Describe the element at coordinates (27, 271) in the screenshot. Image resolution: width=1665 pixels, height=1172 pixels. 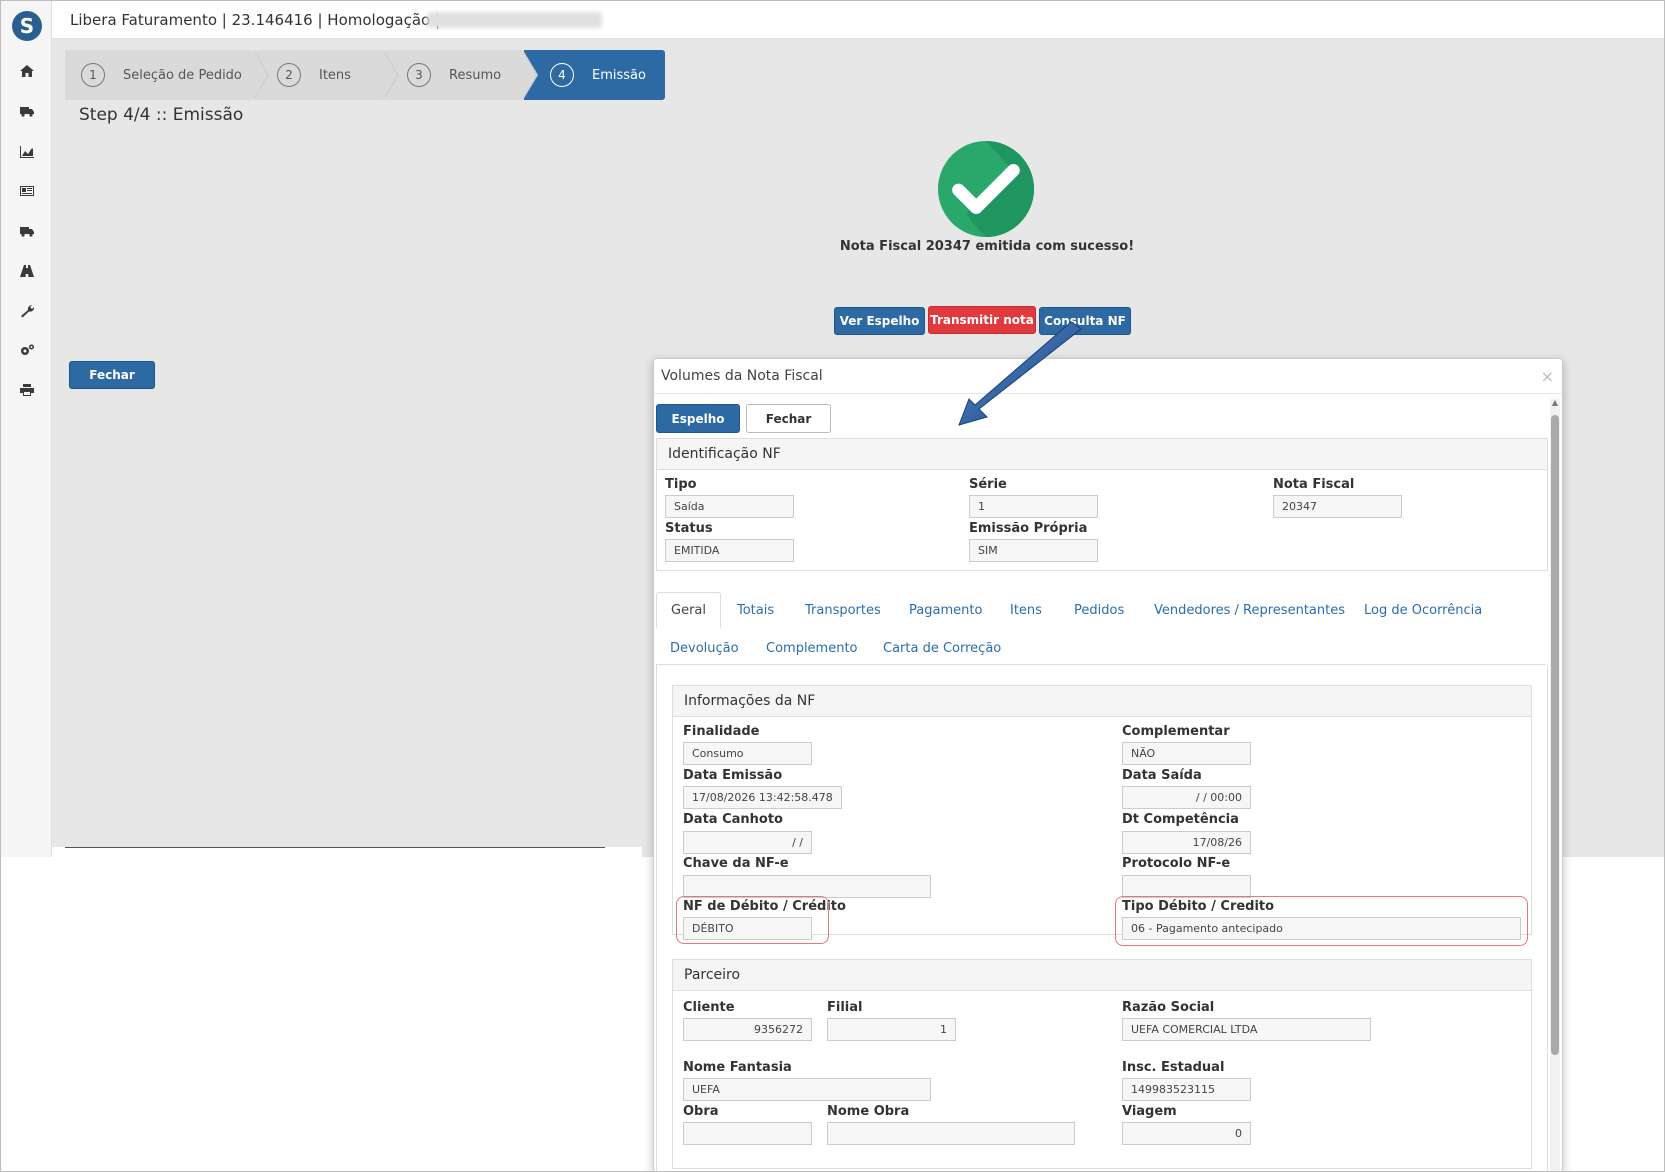
I see `road-icon` at that location.